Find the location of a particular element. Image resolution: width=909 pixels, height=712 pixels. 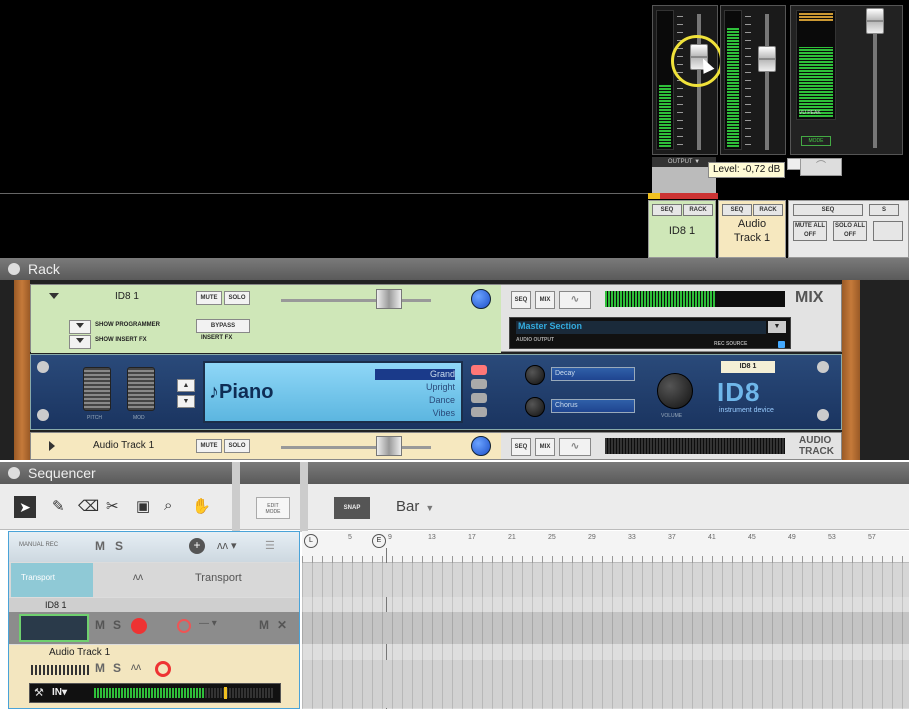

magnify-tool-icon: ⌕ is located at coordinates (168, 505).